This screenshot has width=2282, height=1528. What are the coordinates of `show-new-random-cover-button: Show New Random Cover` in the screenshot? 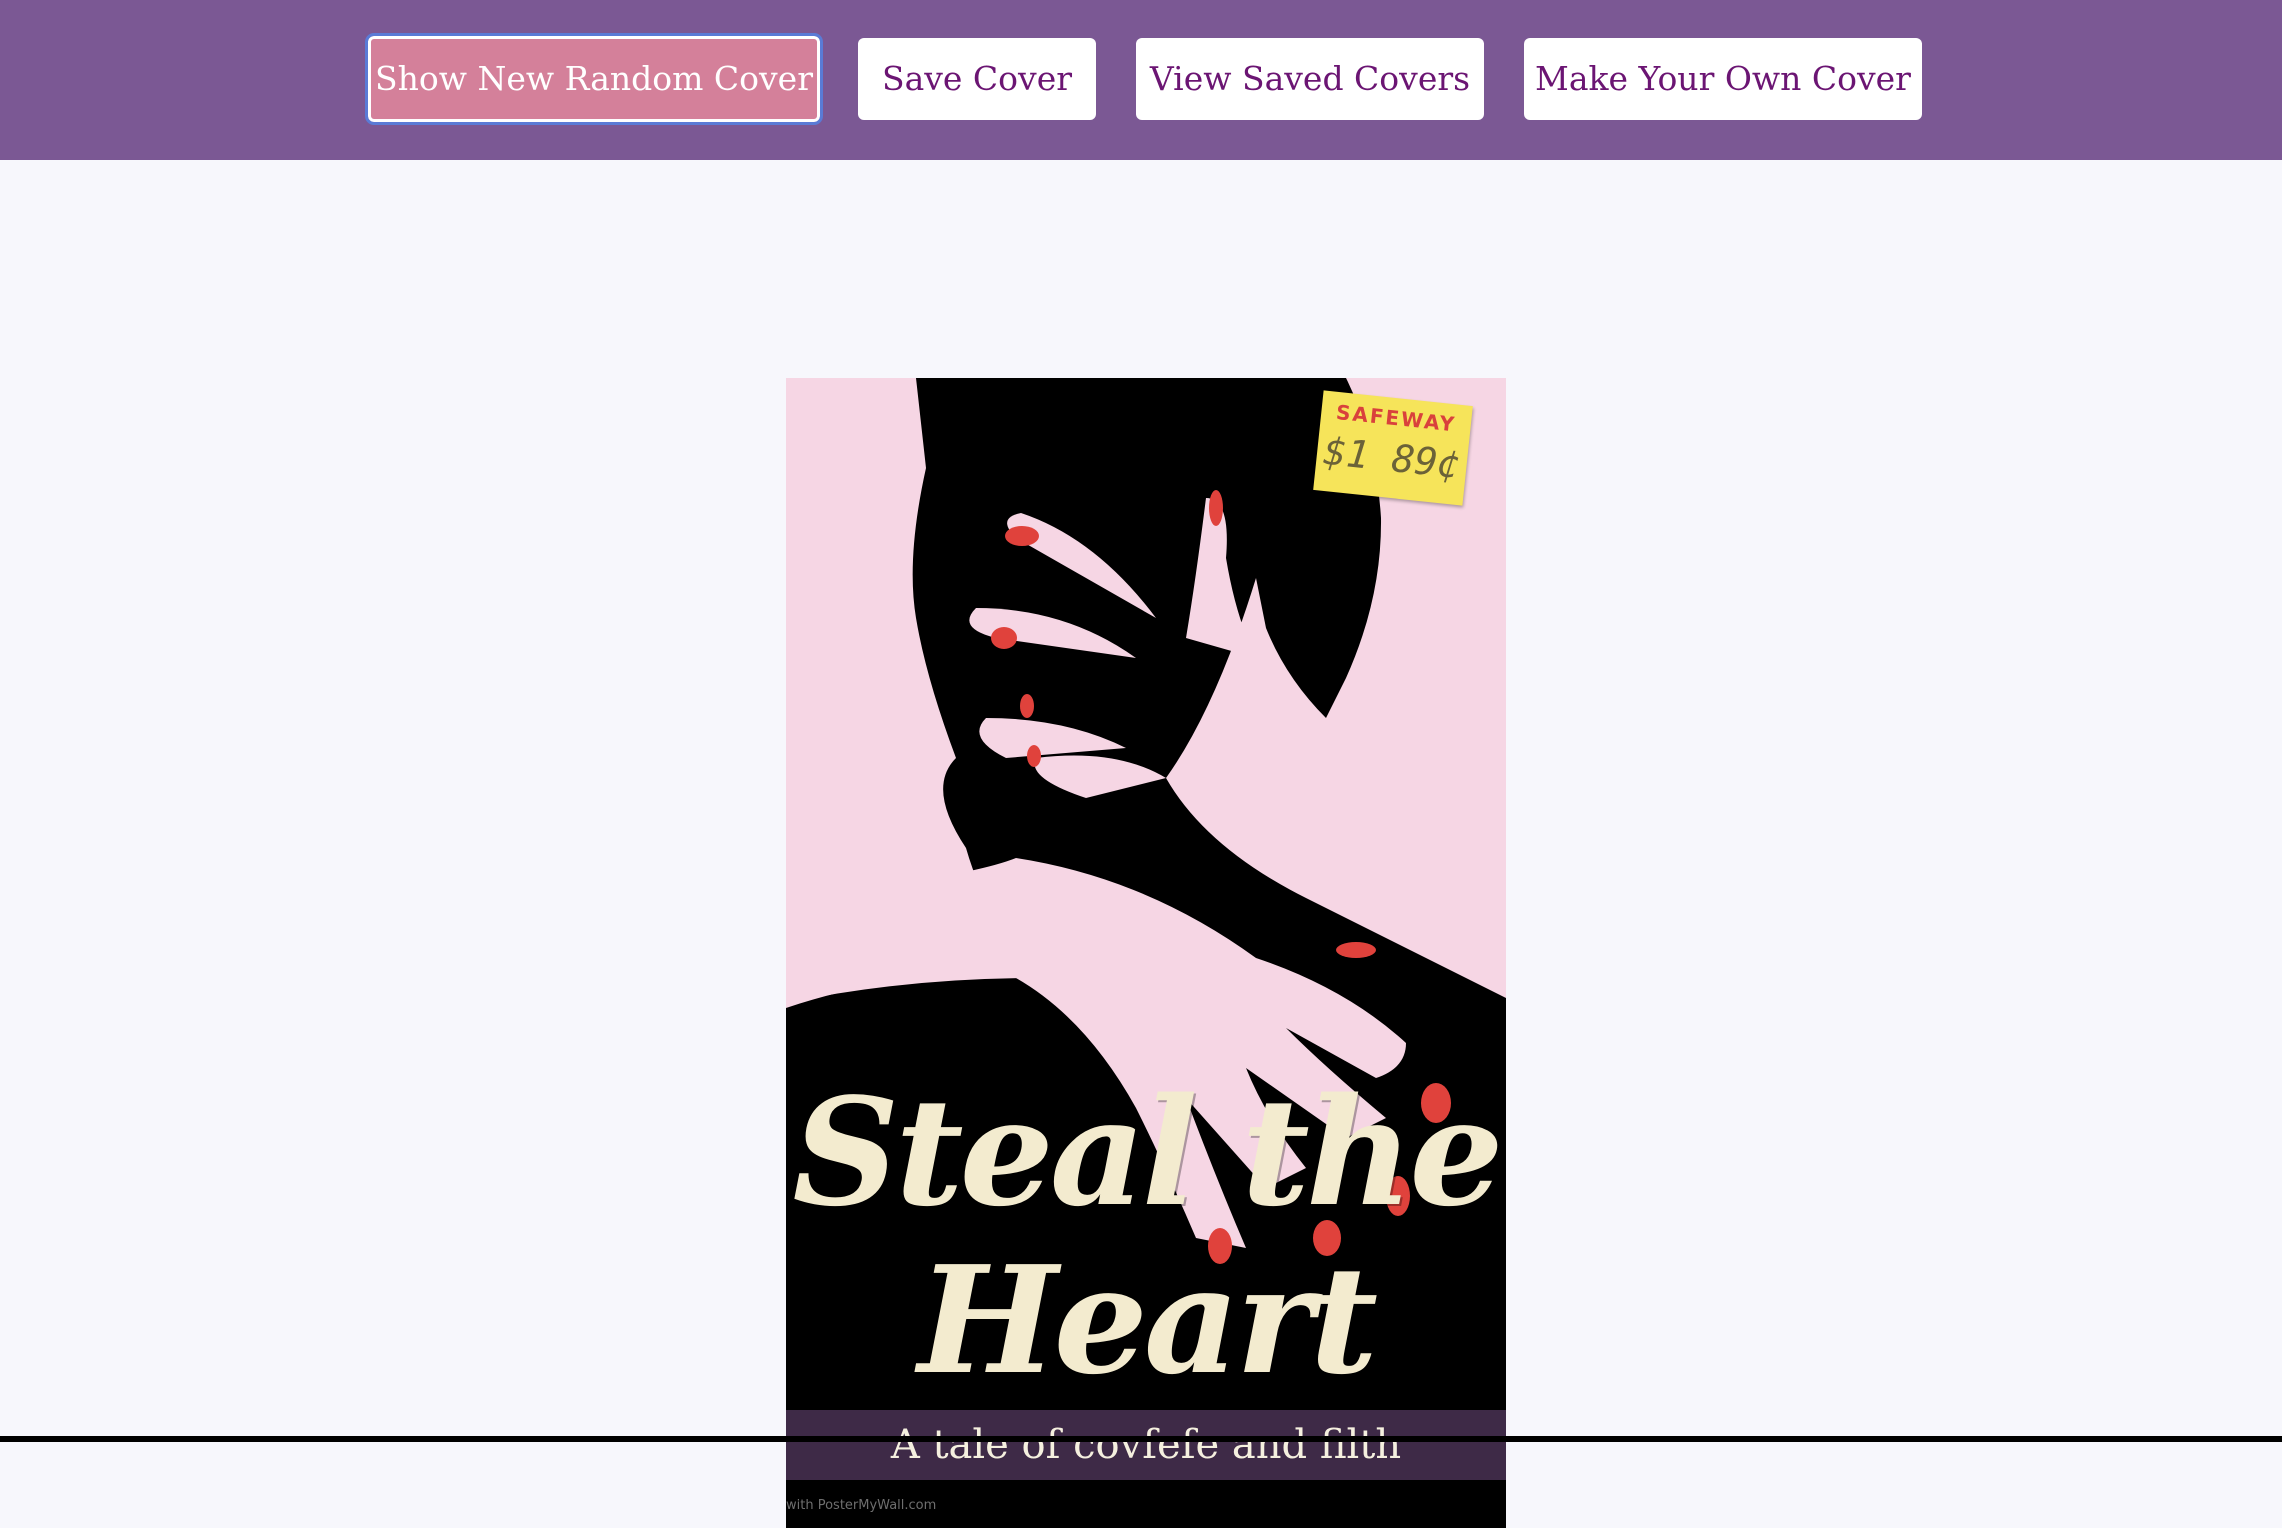 It's located at (594, 79).